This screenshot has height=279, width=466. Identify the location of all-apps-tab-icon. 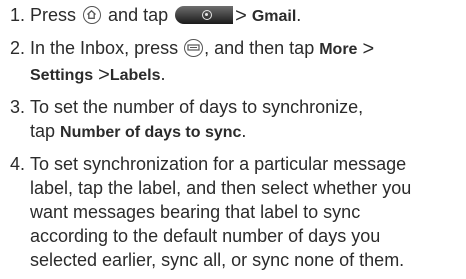
(204, 15).